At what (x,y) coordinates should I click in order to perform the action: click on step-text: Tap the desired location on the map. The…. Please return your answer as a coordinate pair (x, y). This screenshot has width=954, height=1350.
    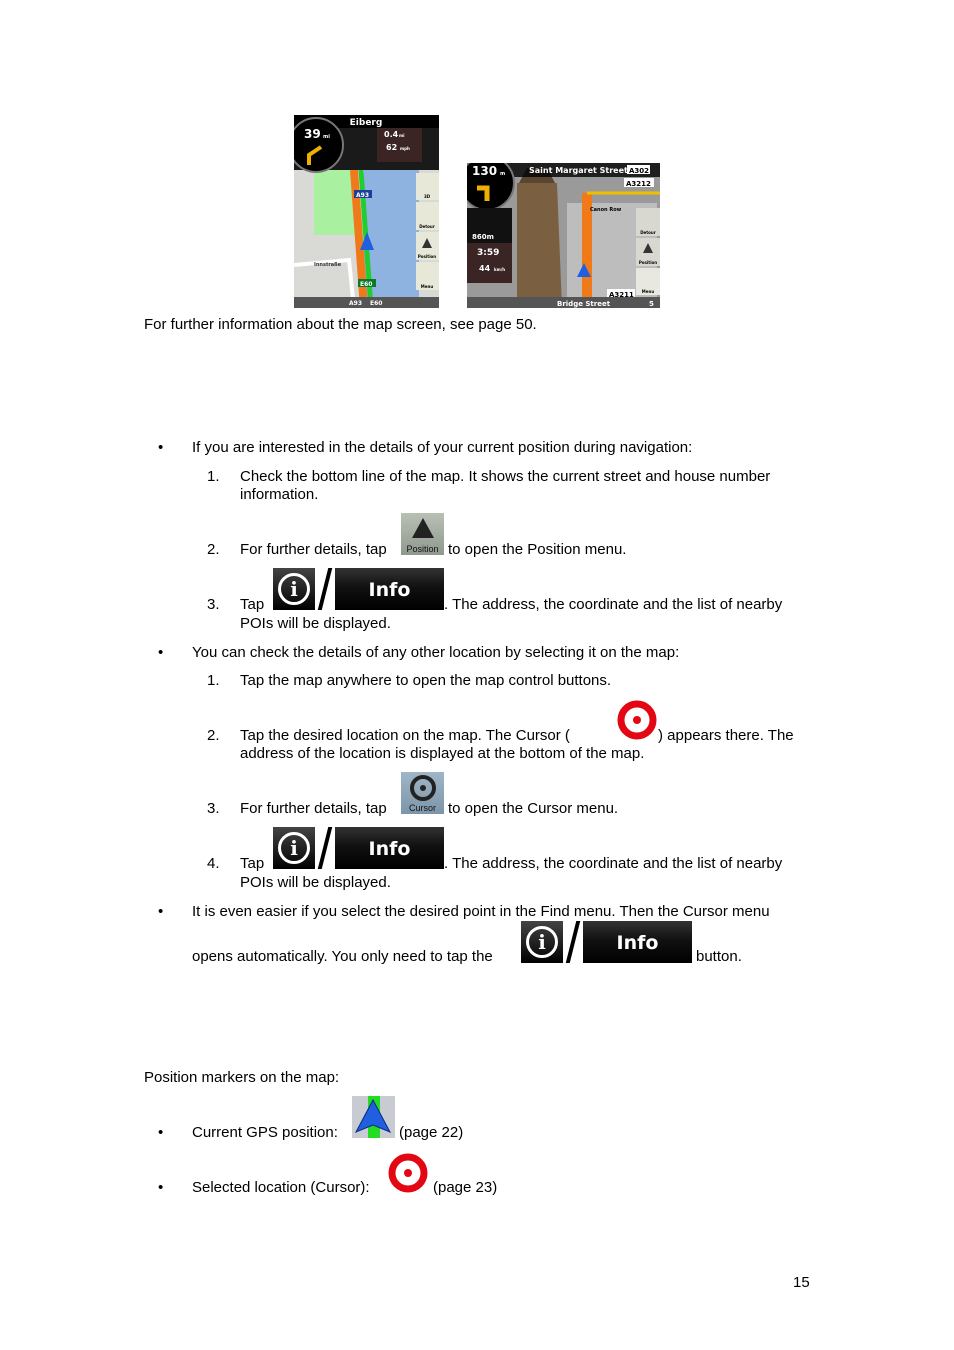
    Looking at the image, I should click on (405, 735).